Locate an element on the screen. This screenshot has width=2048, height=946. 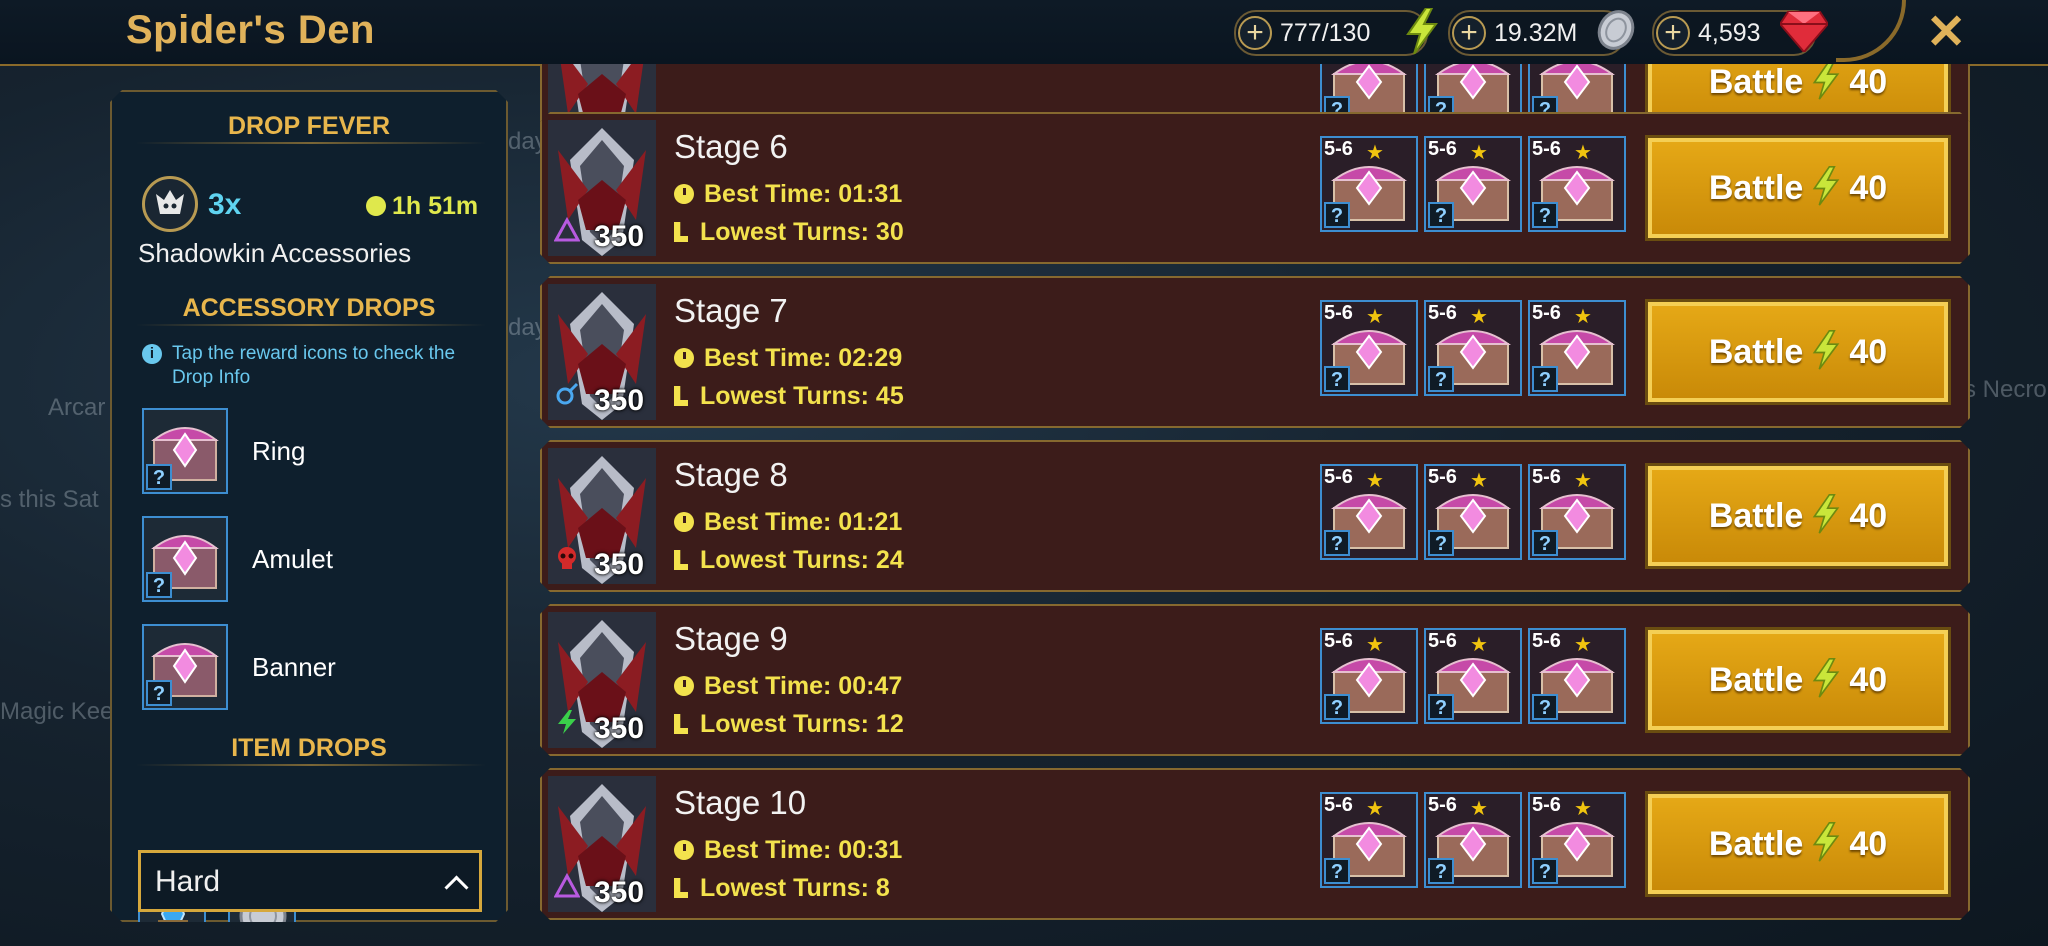
force-affinity-icon is located at coordinates (567, 724).